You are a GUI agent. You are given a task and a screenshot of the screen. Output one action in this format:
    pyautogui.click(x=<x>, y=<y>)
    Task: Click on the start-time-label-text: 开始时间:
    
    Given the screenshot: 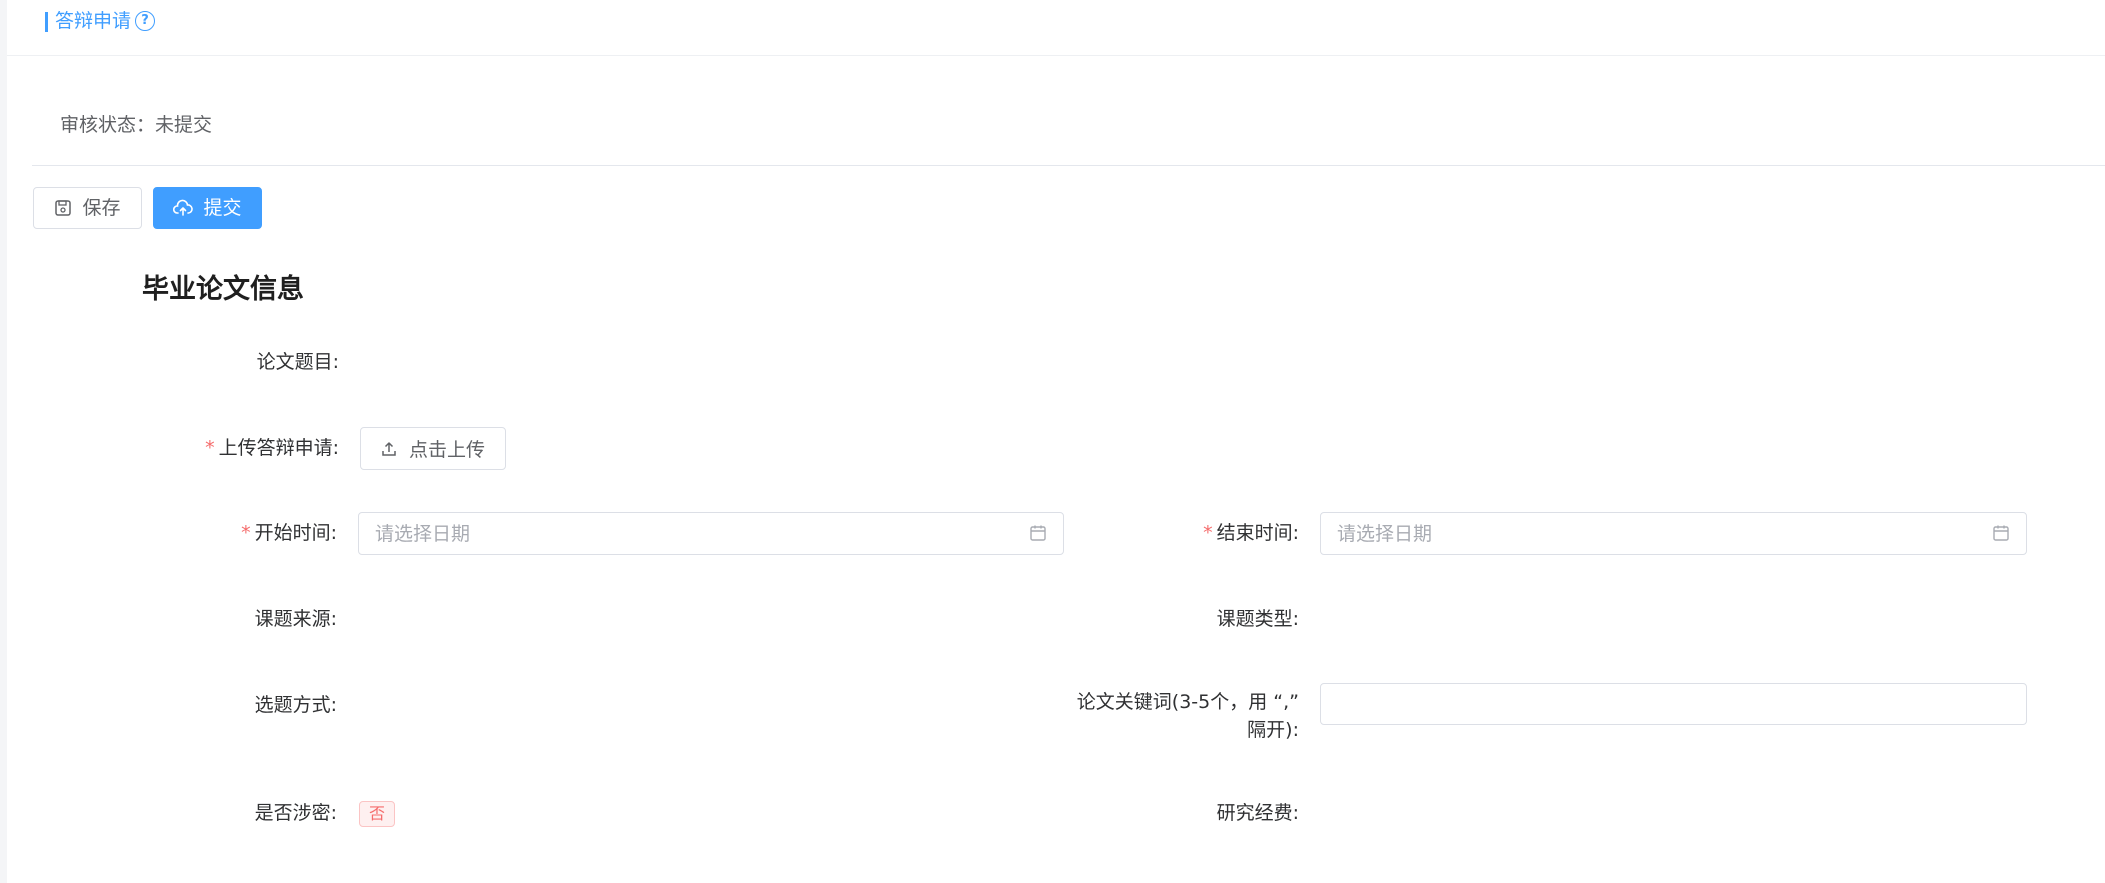 What is the action you would take?
    pyautogui.click(x=295, y=533)
    